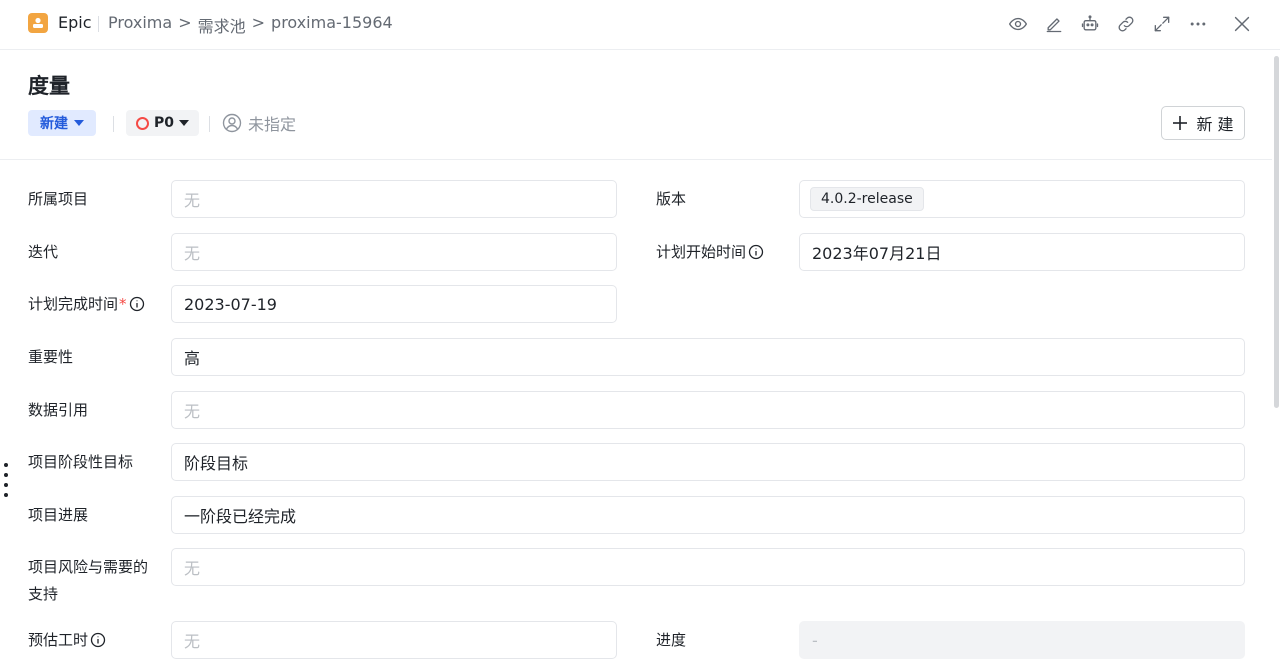  Describe the element at coordinates (192, 568) in the screenshot. I see `risk-value: 无` at that location.